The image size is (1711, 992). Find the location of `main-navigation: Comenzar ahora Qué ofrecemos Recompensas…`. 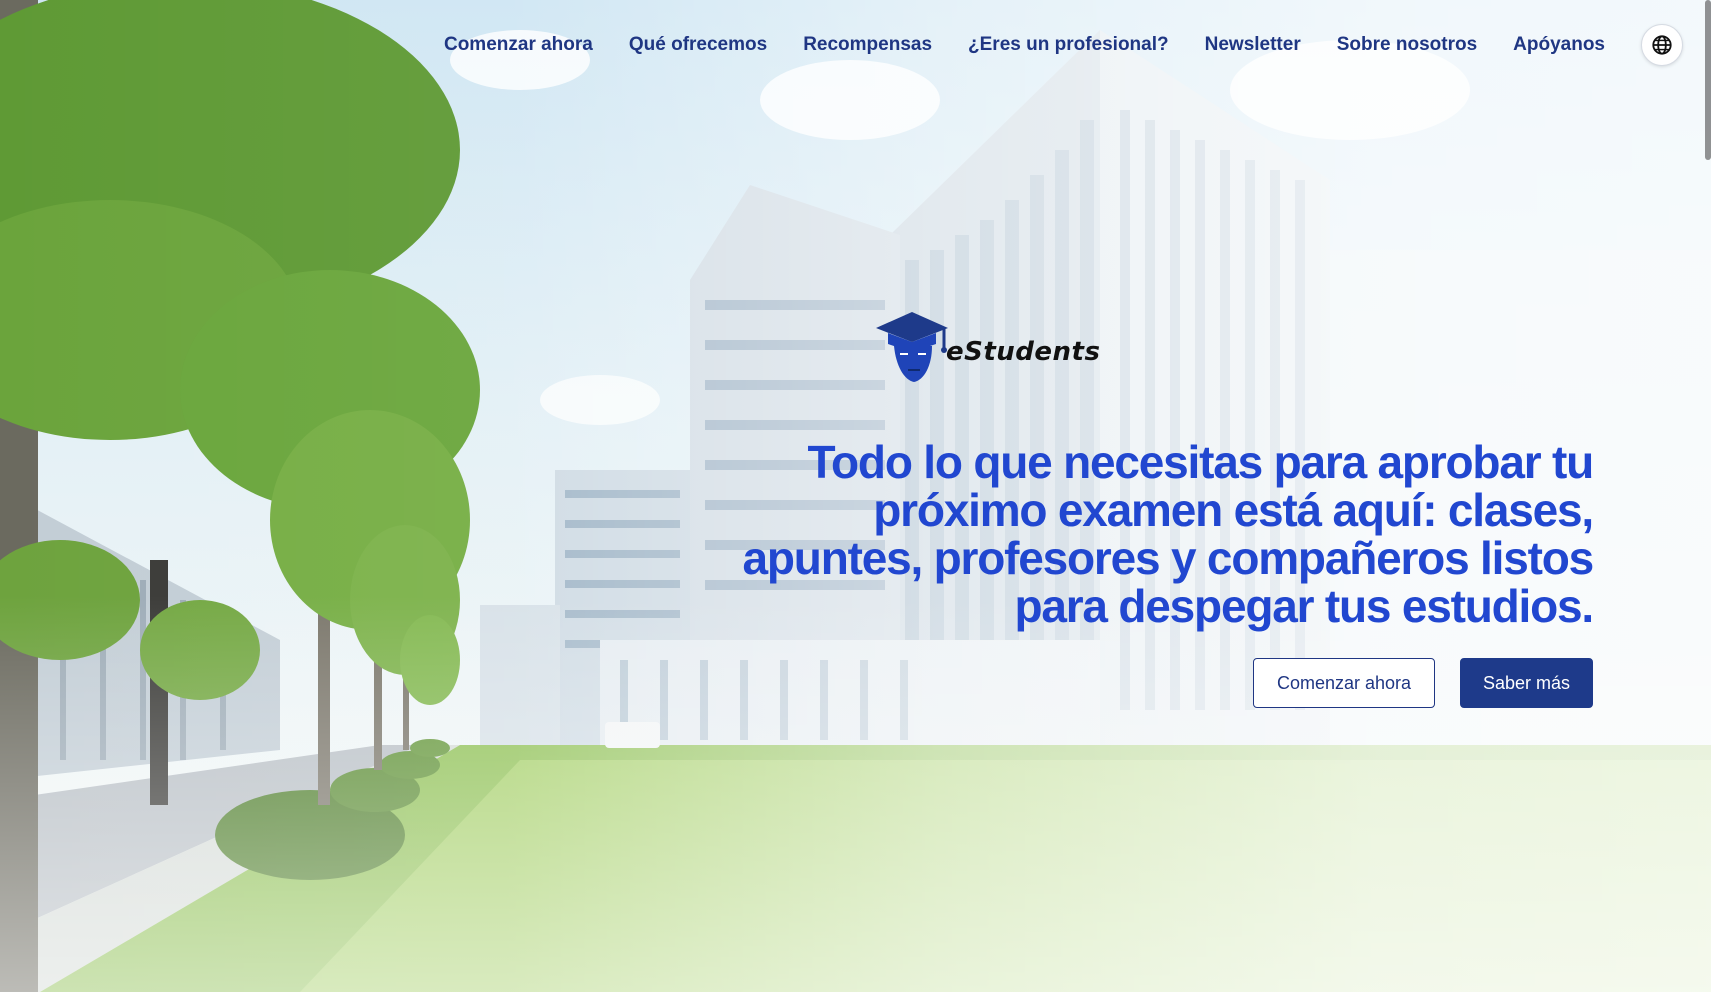

main-navigation: Comenzar ahora Qué ofrecemos Recompensas… is located at coordinates (1063, 45).